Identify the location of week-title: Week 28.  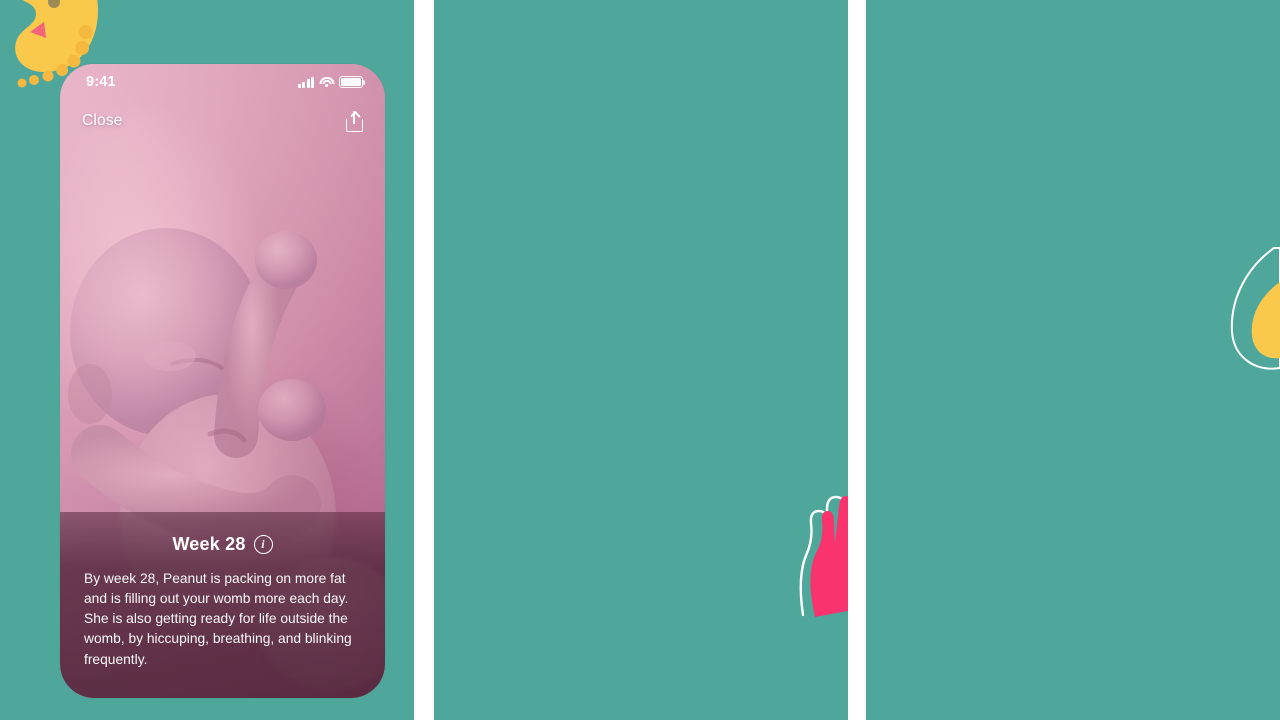
(209, 543).